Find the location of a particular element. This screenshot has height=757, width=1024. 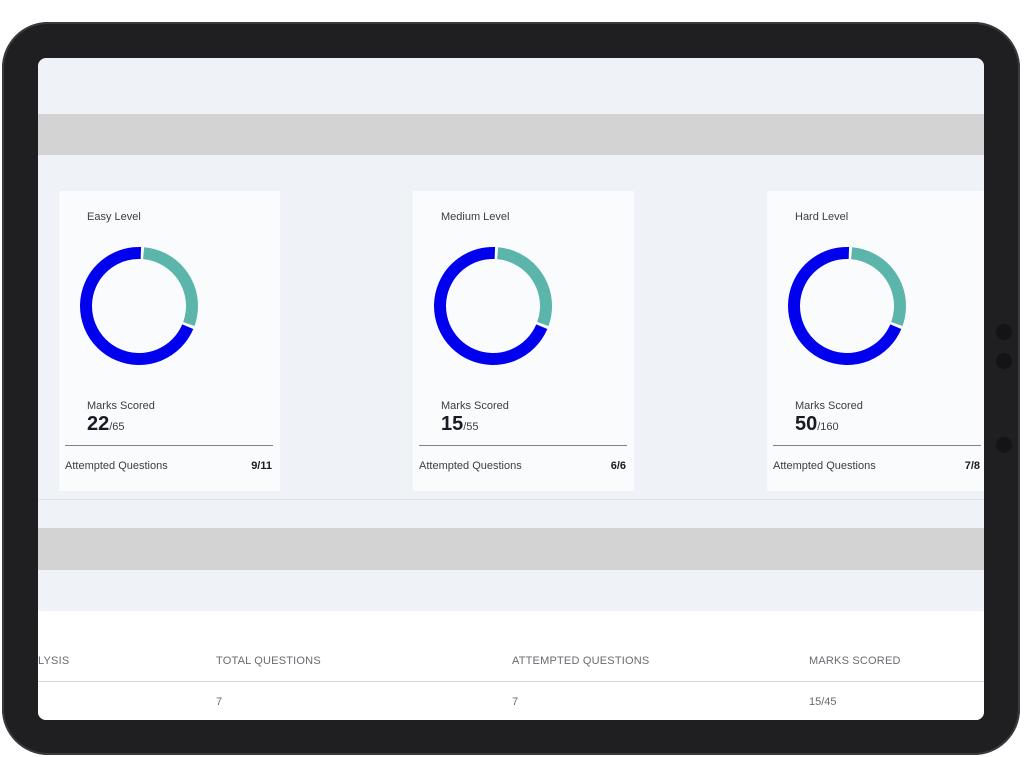

marks-total: /55 is located at coordinates (471, 427).